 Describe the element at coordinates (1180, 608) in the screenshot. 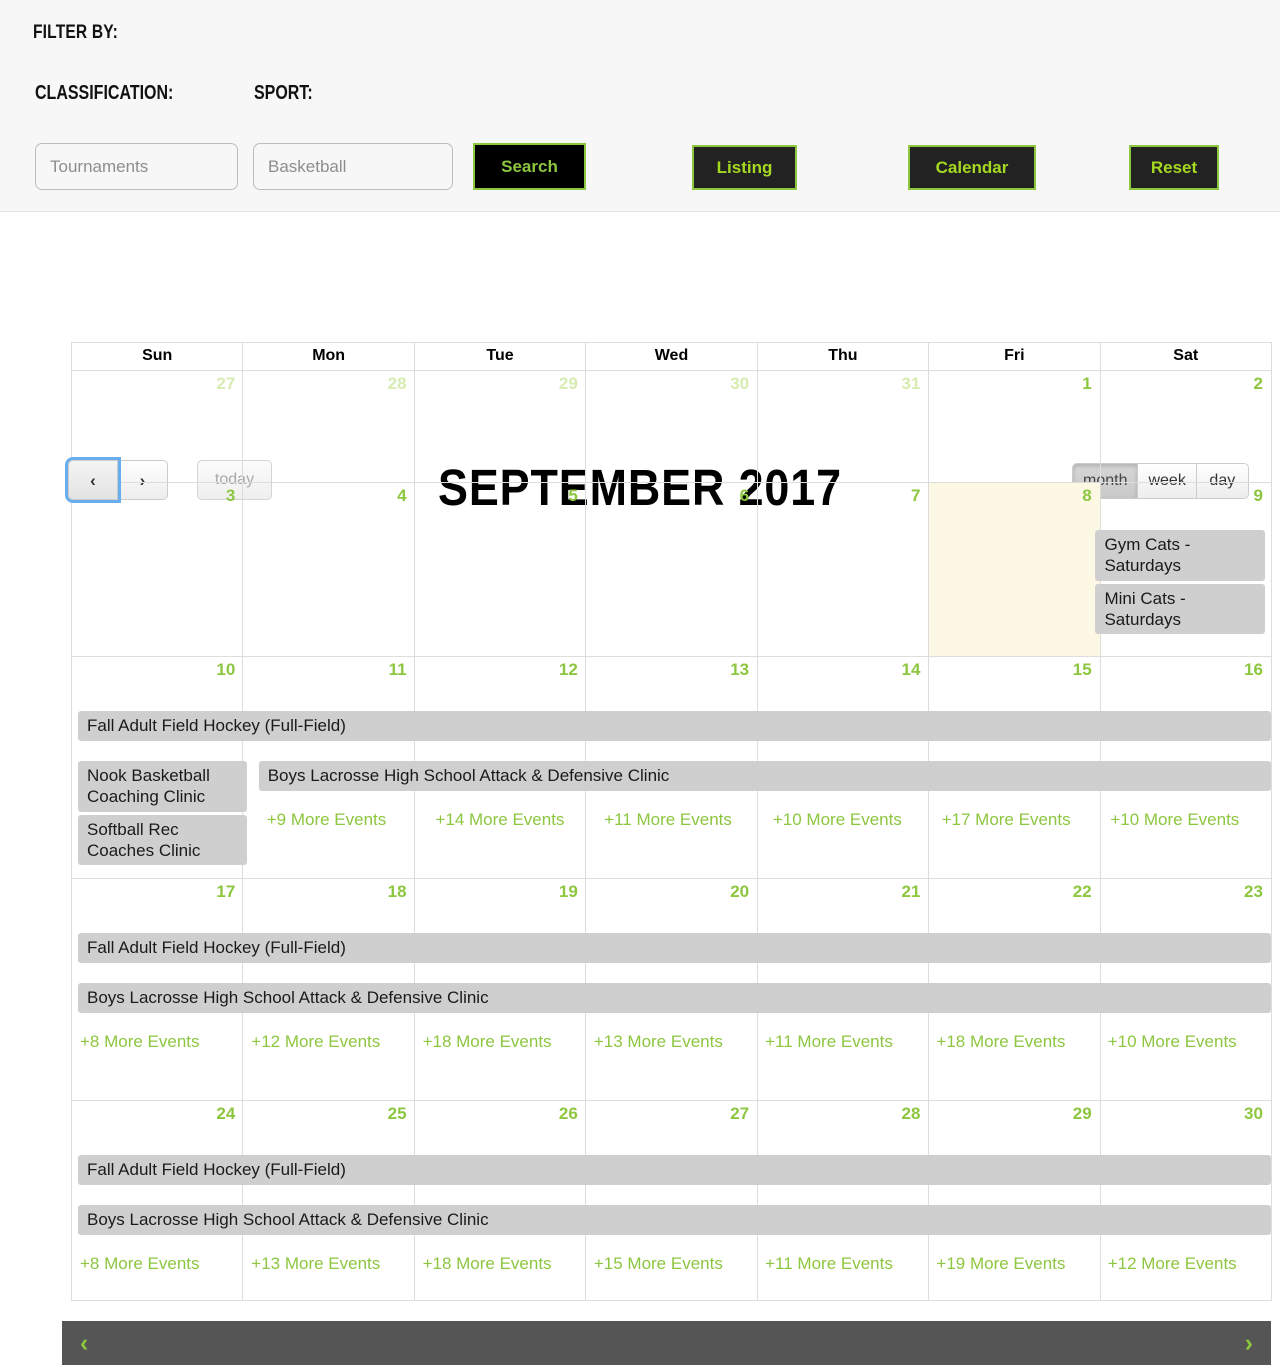

I see `event-pill: Mini Cats - Saturdays` at that location.